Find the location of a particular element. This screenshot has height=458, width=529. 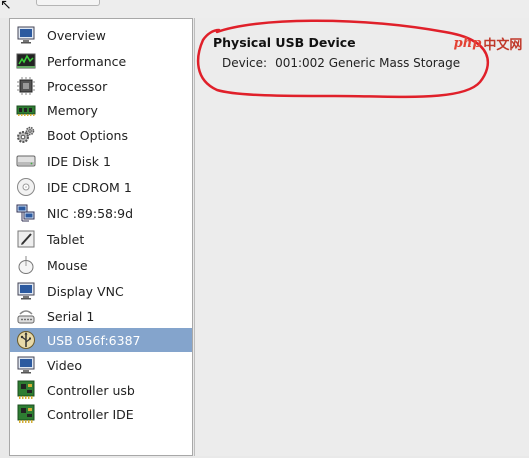

sidebar-item-label: NIC :89:58:9d is located at coordinates (90, 213).